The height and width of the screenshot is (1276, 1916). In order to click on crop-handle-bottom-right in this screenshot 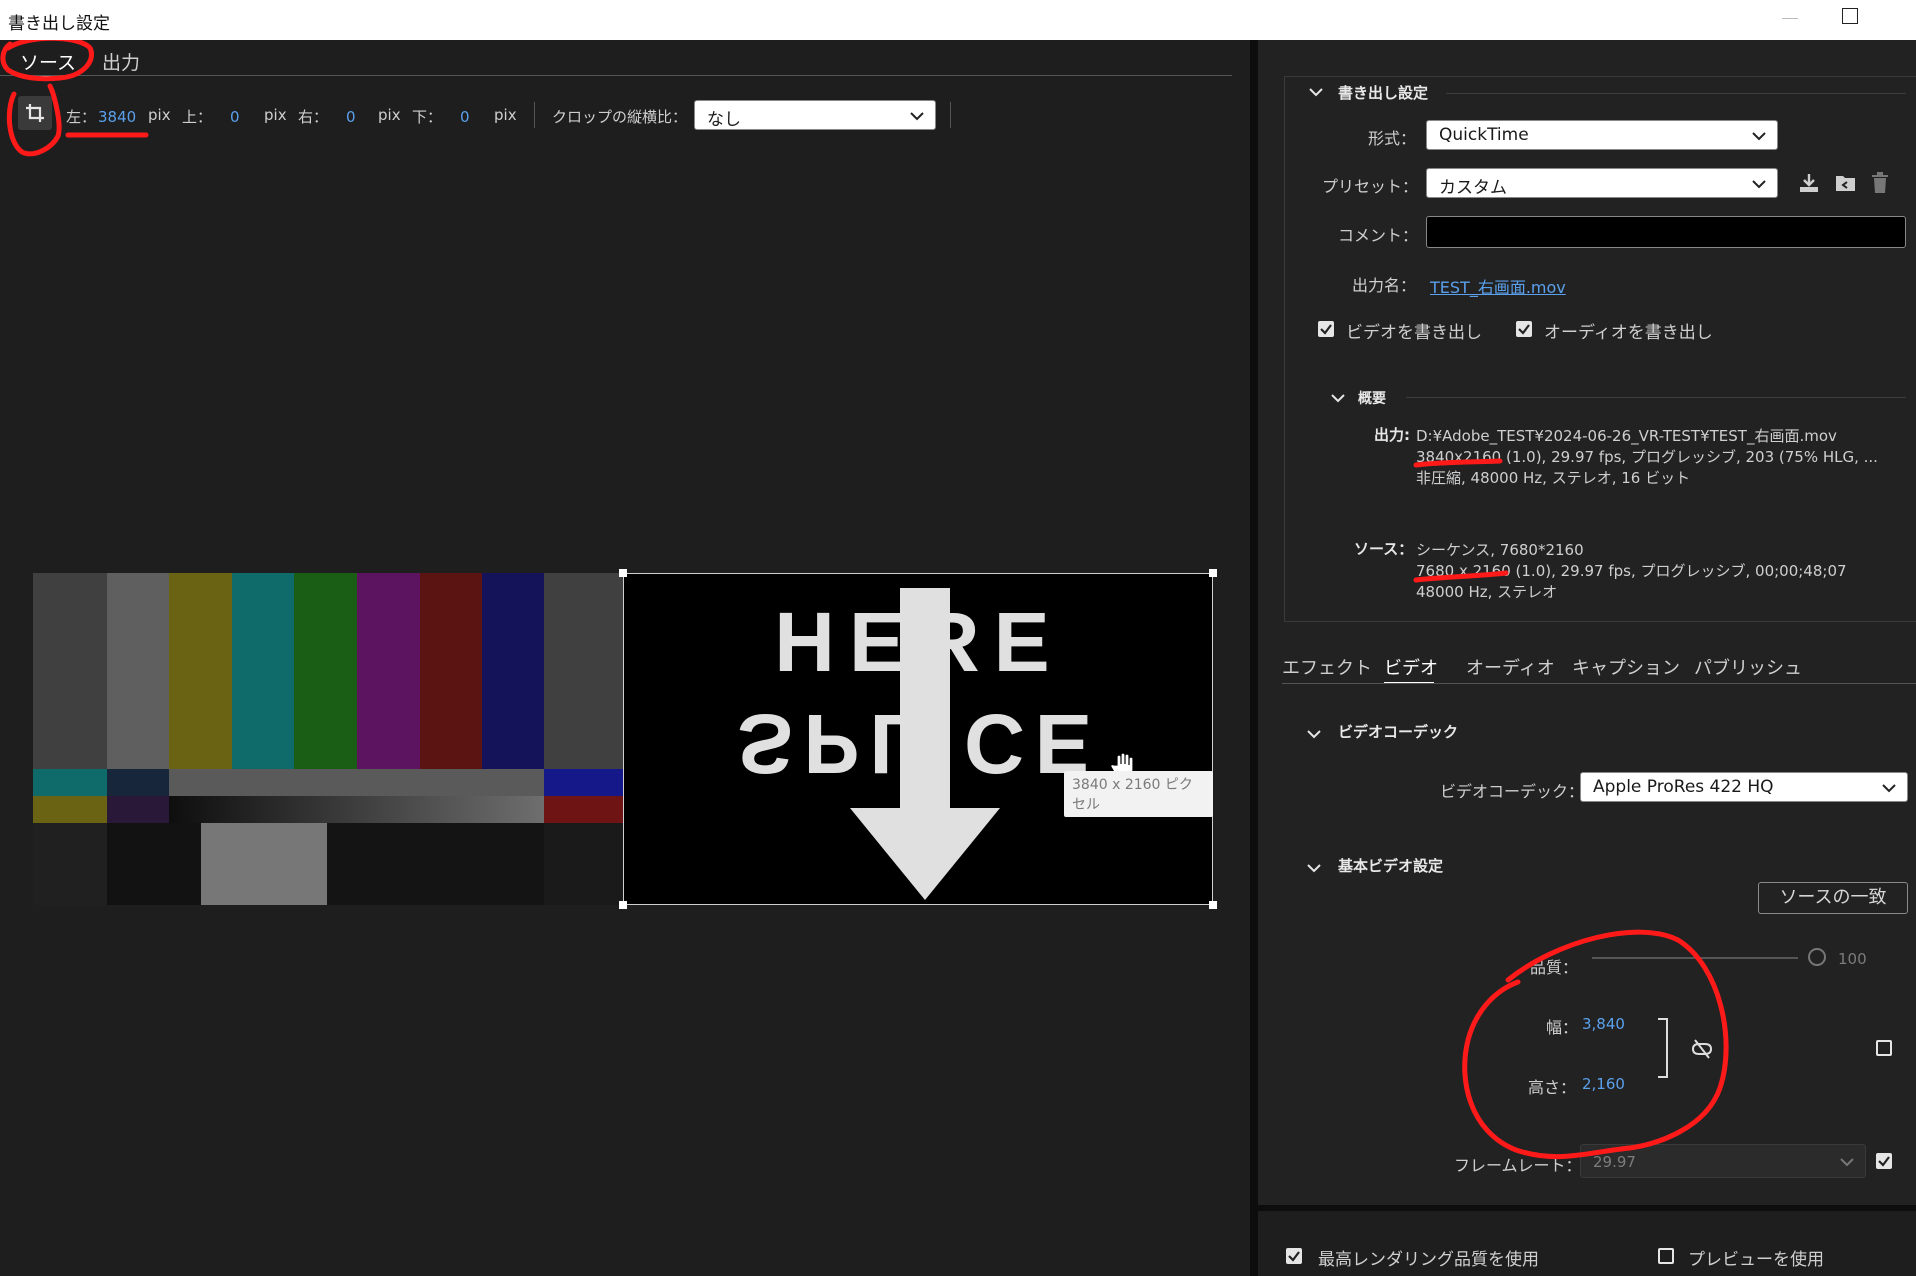, I will do `click(1213, 905)`.